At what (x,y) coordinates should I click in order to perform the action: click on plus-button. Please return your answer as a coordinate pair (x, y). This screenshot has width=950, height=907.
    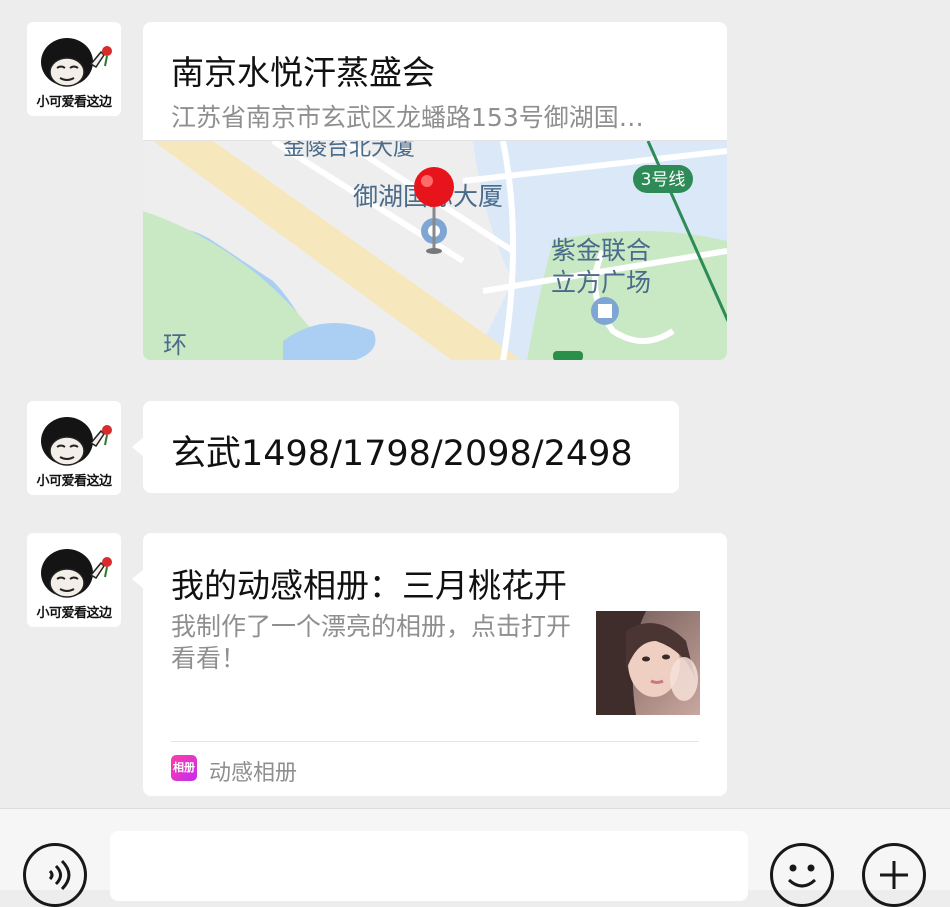
    Looking at the image, I should click on (894, 875).